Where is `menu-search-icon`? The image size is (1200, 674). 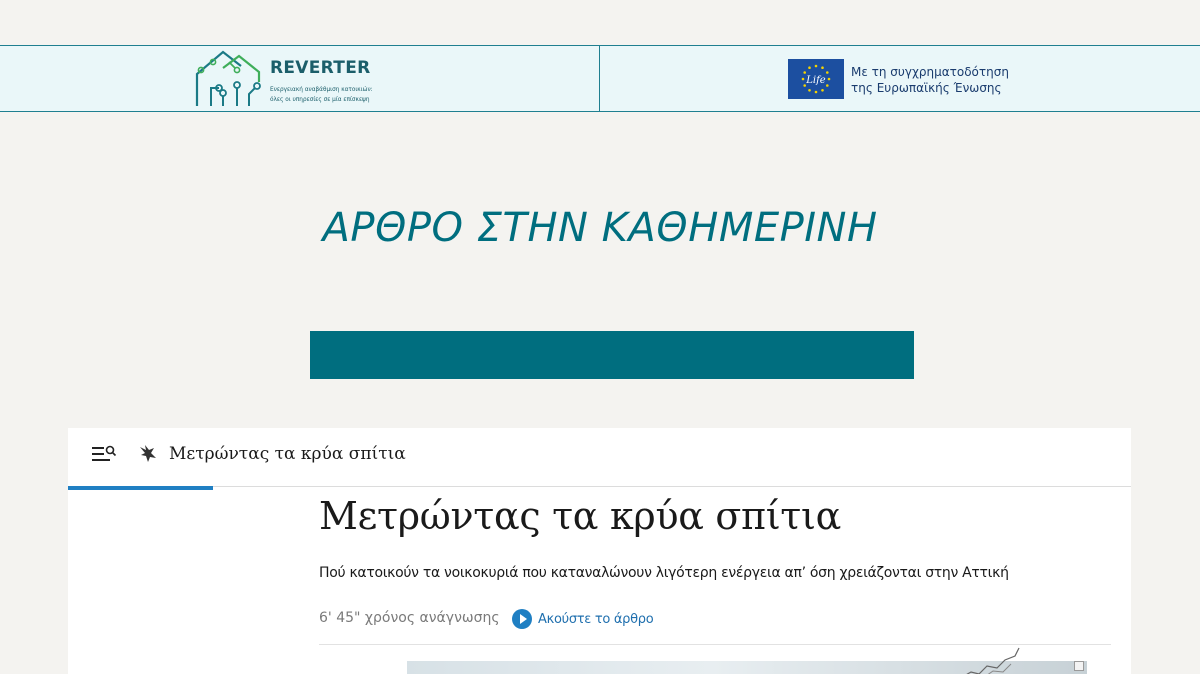
menu-search-icon is located at coordinates (104, 454).